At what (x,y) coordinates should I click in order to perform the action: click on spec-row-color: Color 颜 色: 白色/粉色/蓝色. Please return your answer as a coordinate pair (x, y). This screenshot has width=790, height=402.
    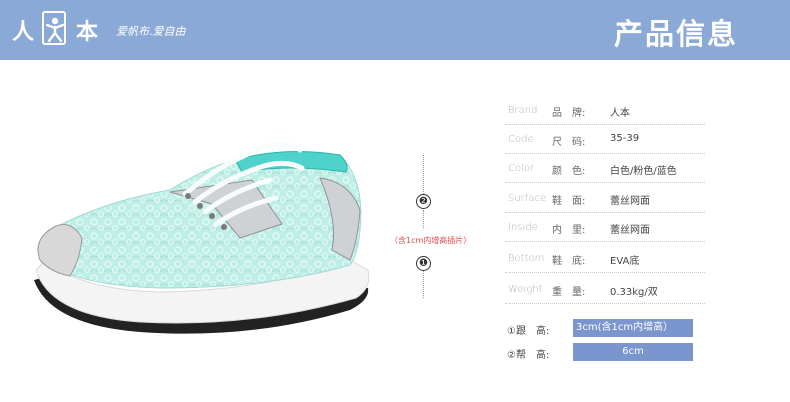
    Looking at the image, I should click on (605, 169).